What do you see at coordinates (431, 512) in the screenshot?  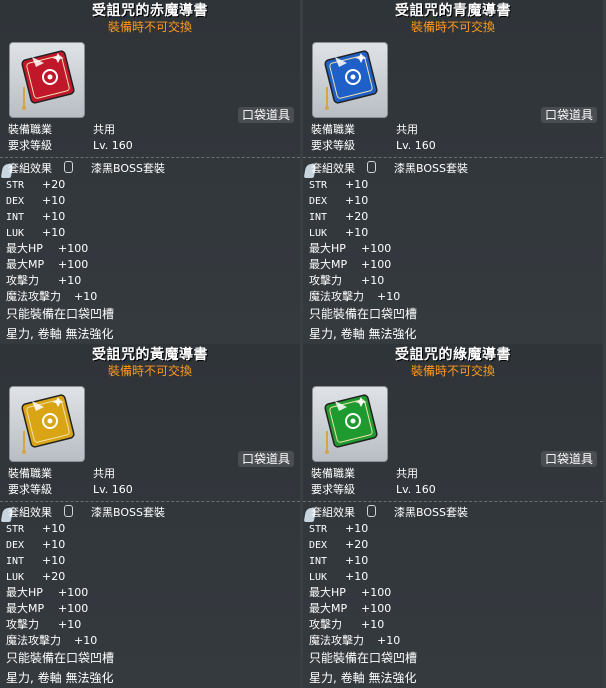 I see `set-effect-value: 漆黑BOSS套裝` at bounding box center [431, 512].